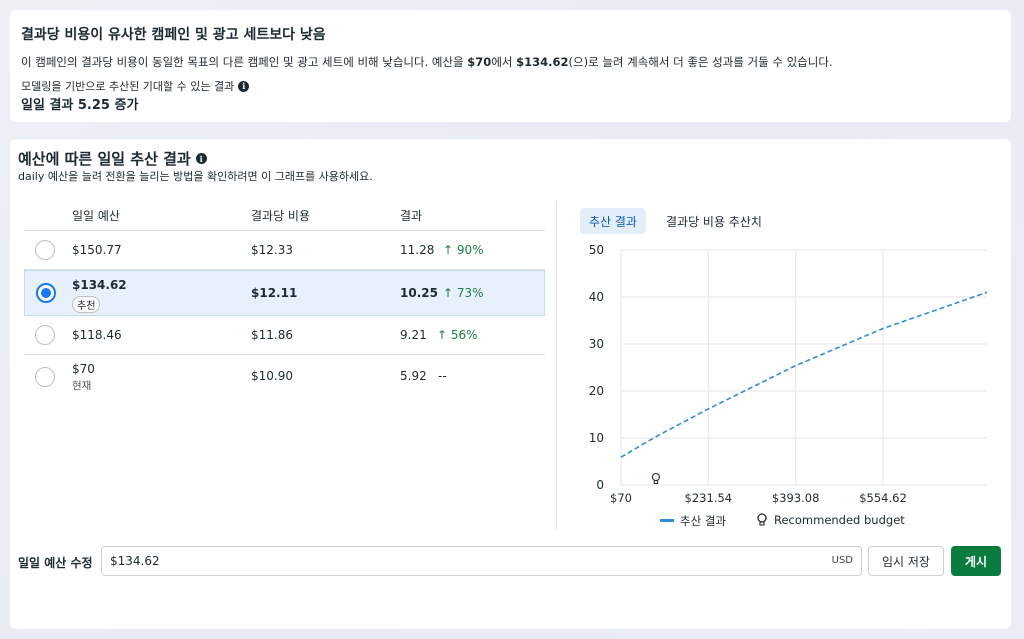 Image resolution: width=1024 pixels, height=639 pixels. I want to click on table-header: 일일 예산 결과당 비용 결과, so click(284, 215).